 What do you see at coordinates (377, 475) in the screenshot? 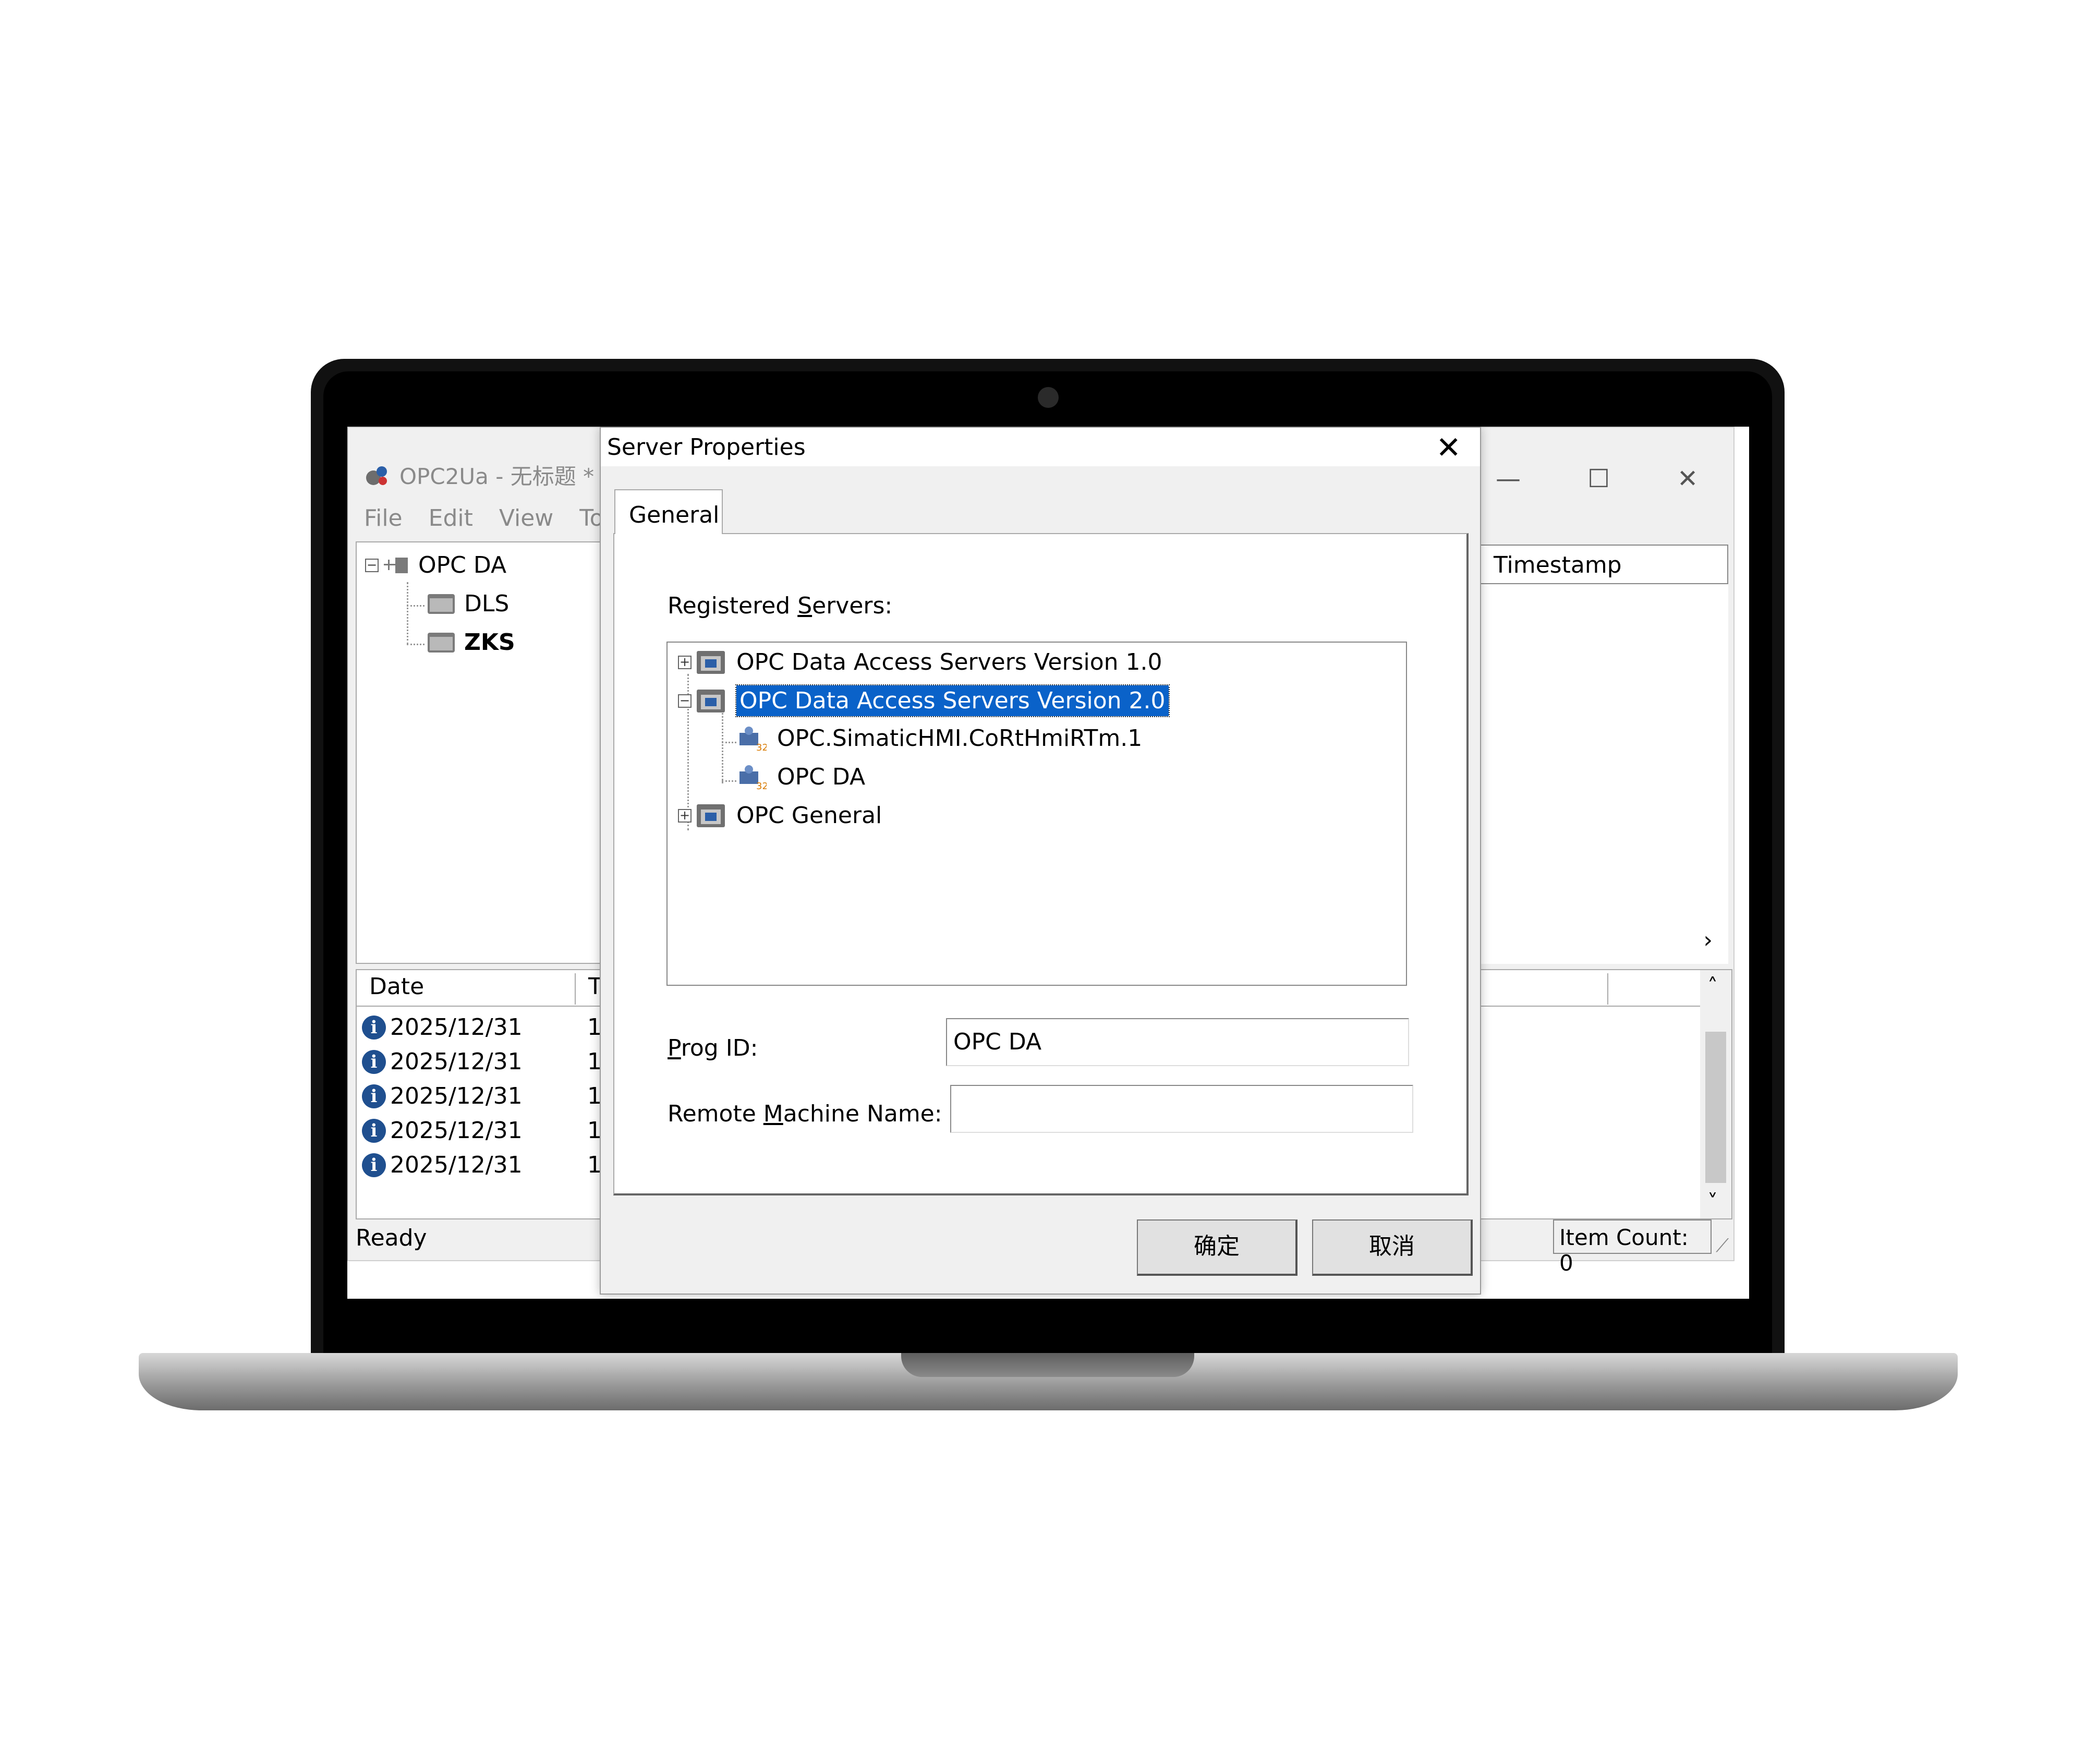
I see `app-icon` at bounding box center [377, 475].